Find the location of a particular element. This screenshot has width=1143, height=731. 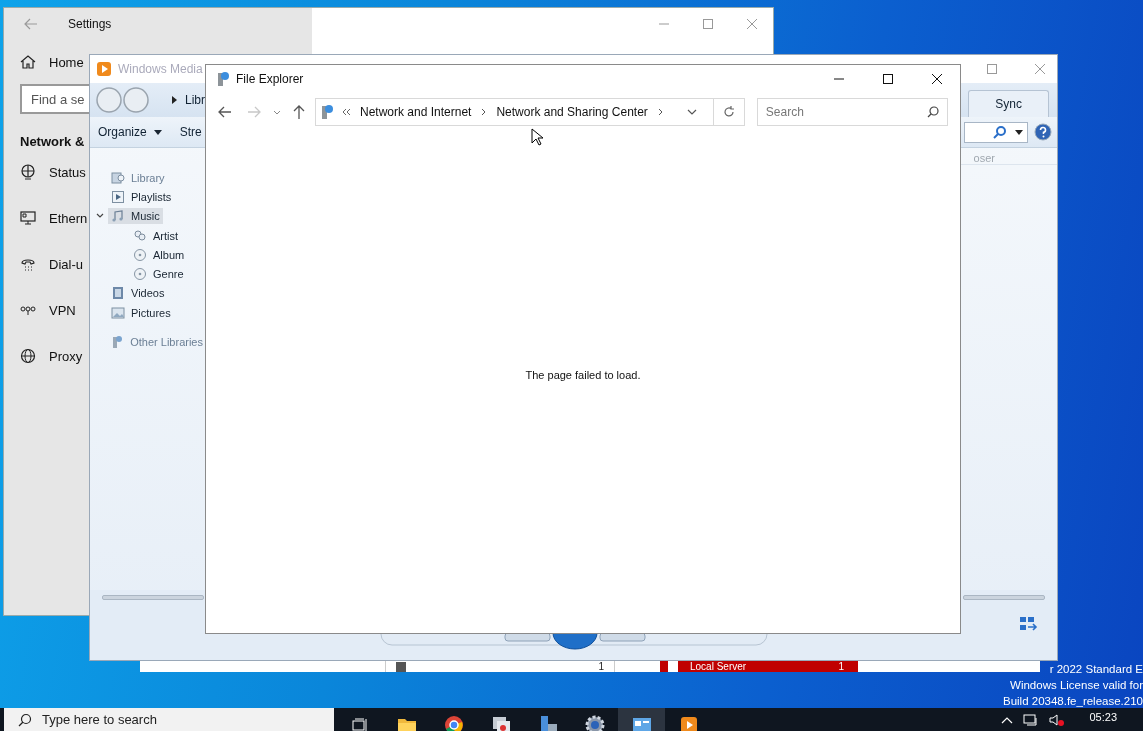

settings-icon is located at coordinates (594, 722).